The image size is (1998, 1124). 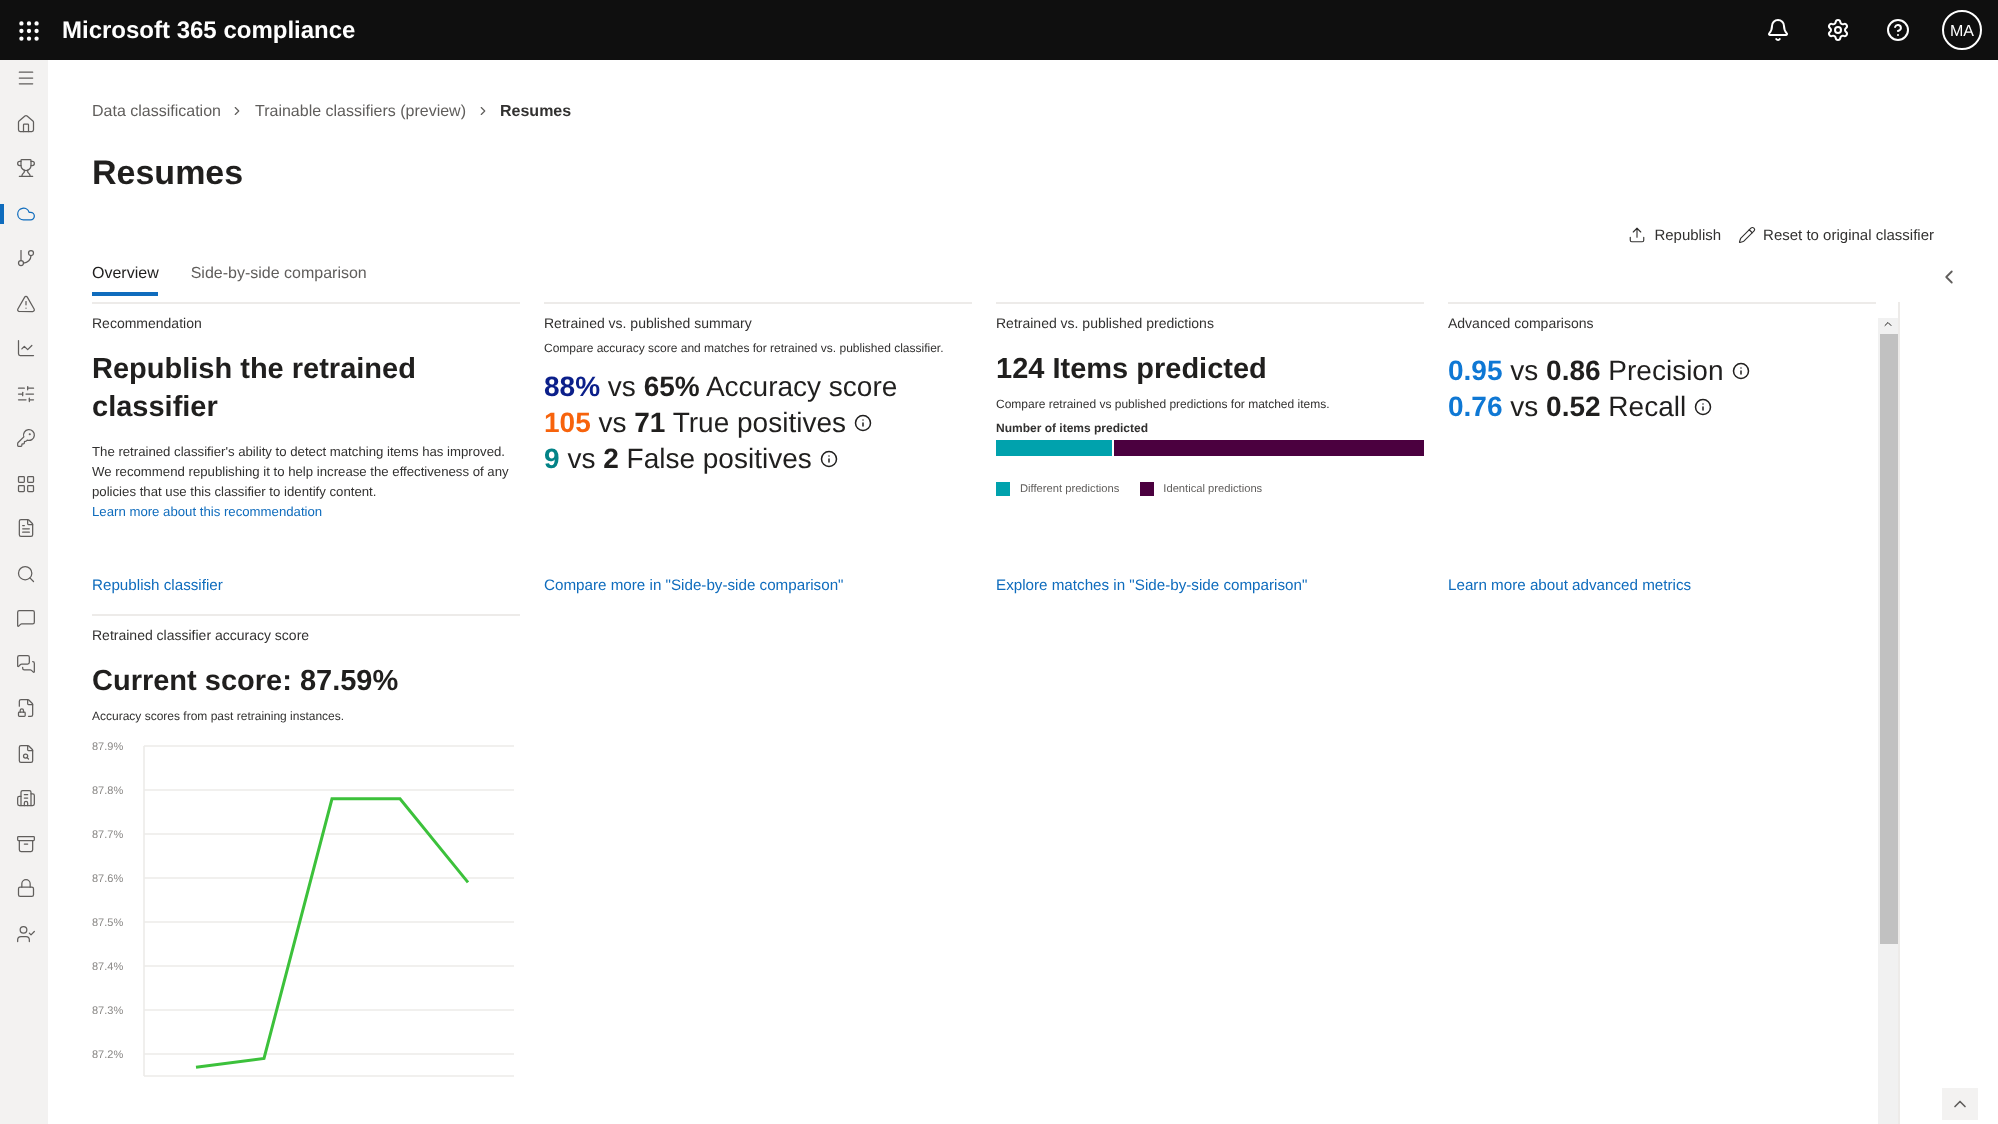 What do you see at coordinates (1962, 30) in the screenshot?
I see `user-avatar: MA` at bounding box center [1962, 30].